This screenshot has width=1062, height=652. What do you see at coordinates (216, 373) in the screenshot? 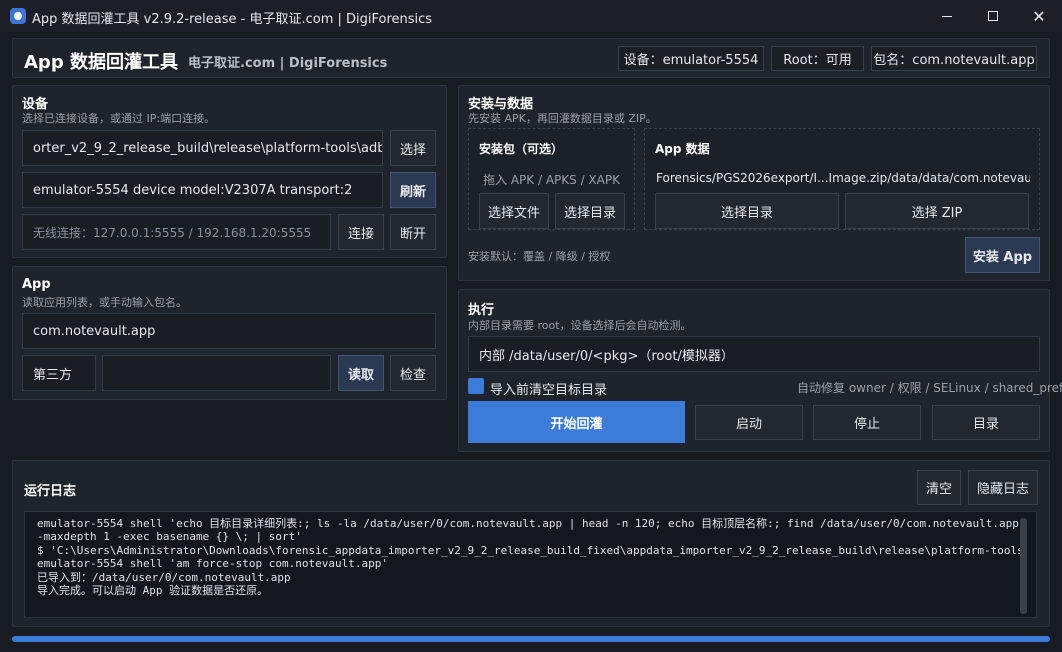
I see `app-search-input` at bounding box center [216, 373].